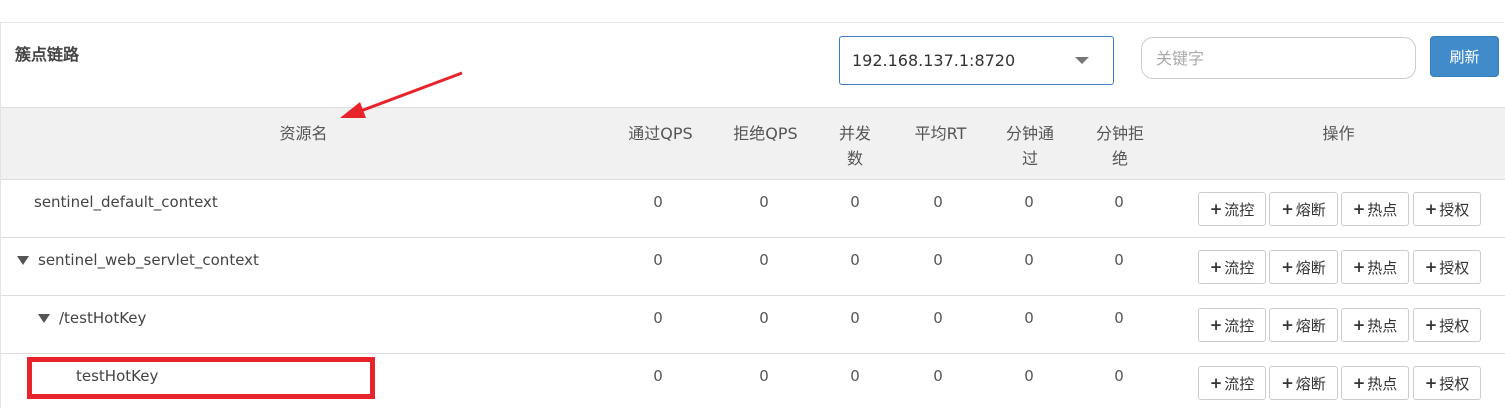 The height and width of the screenshot is (408, 1505). Describe the element at coordinates (854, 158) in the screenshot. I see `header-concurrency-line2: 数` at that location.